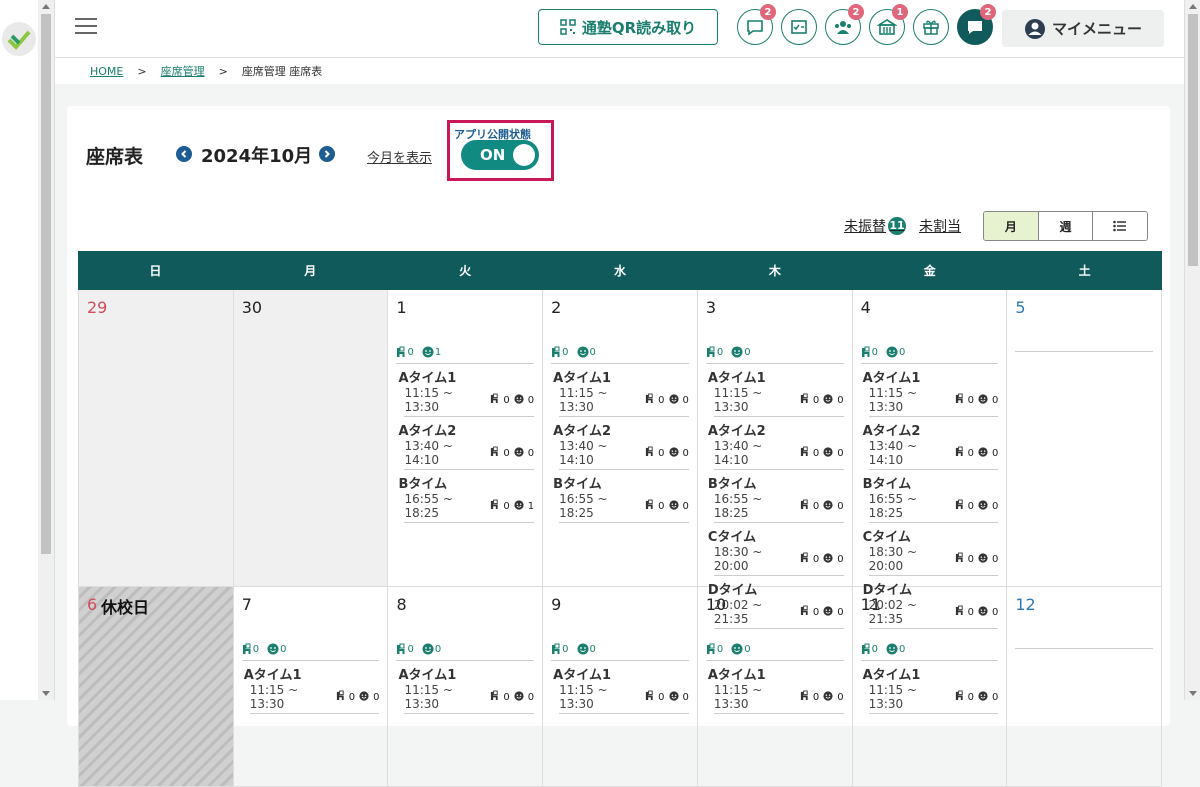 This screenshot has height=787, width=1200. I want to click on week-view-button: 週, so click(1066, 226).